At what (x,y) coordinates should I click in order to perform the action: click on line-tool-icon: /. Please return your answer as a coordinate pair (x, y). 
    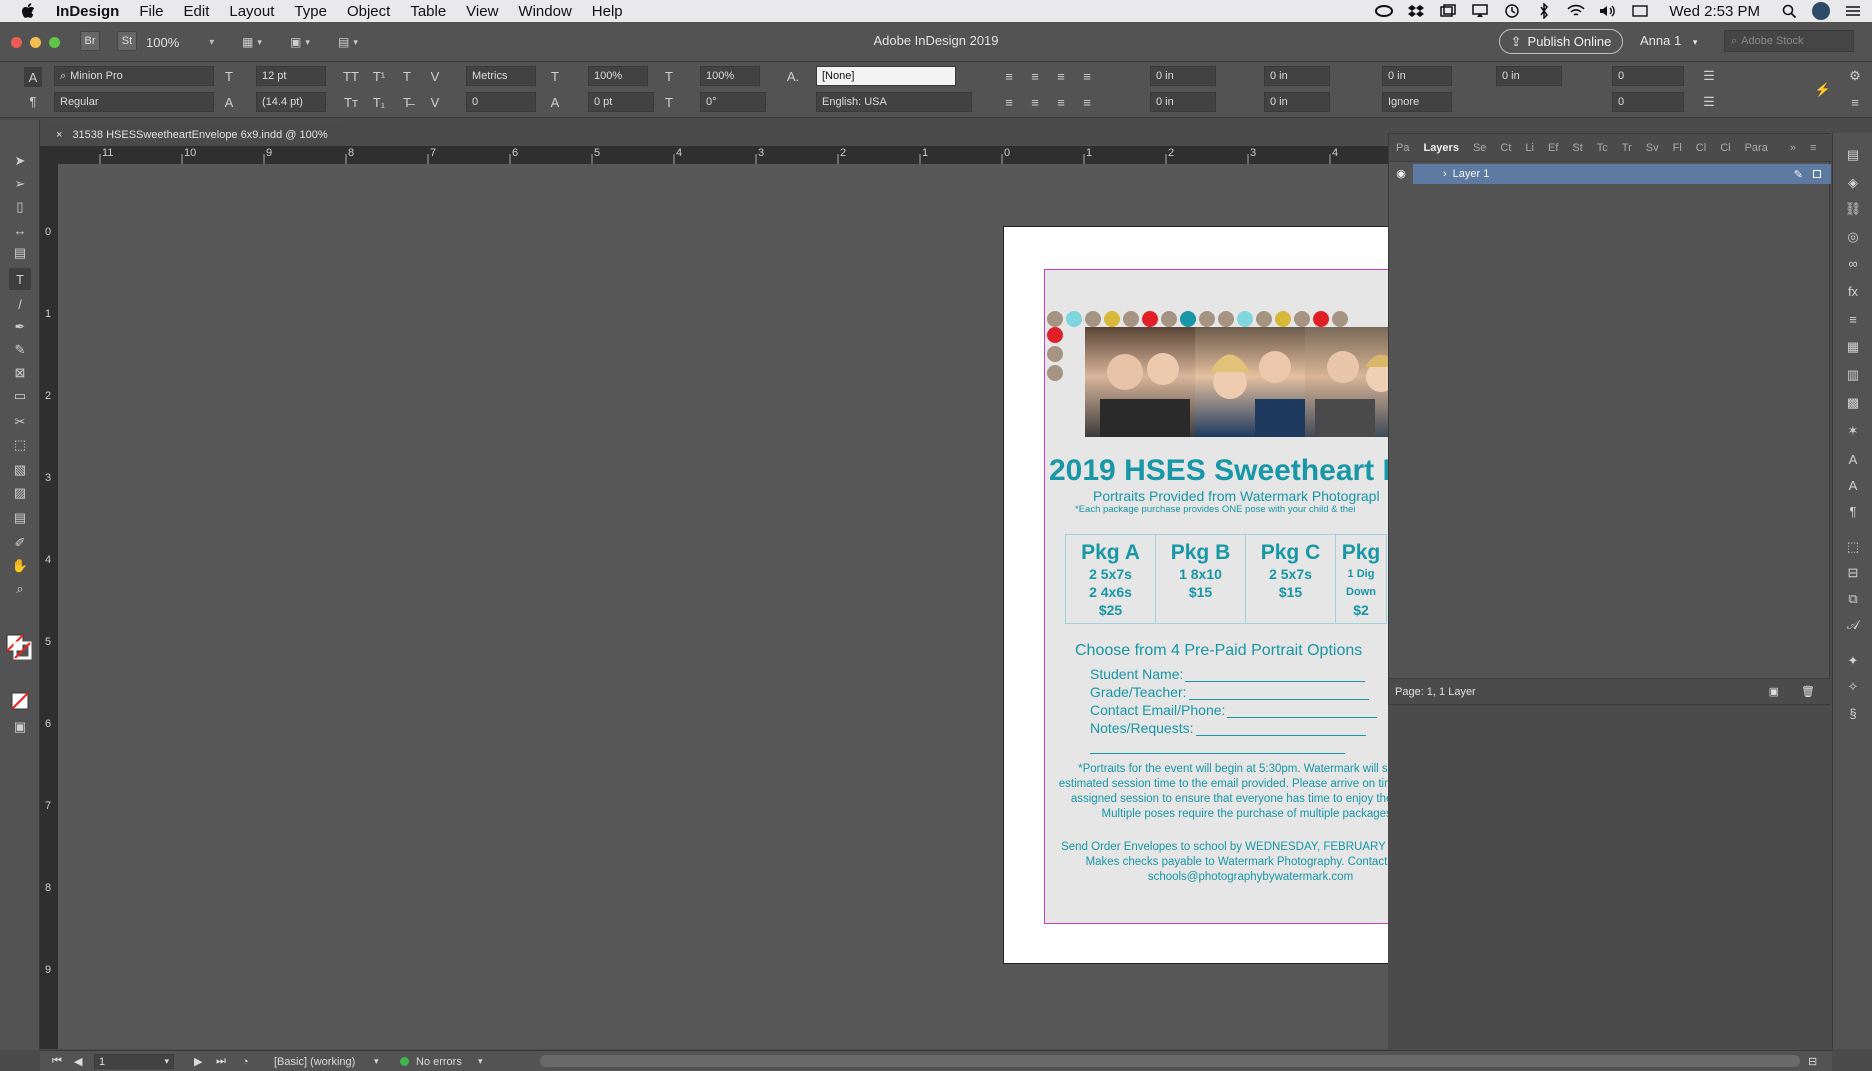
    Looking at the image, I should click on (20, 304).